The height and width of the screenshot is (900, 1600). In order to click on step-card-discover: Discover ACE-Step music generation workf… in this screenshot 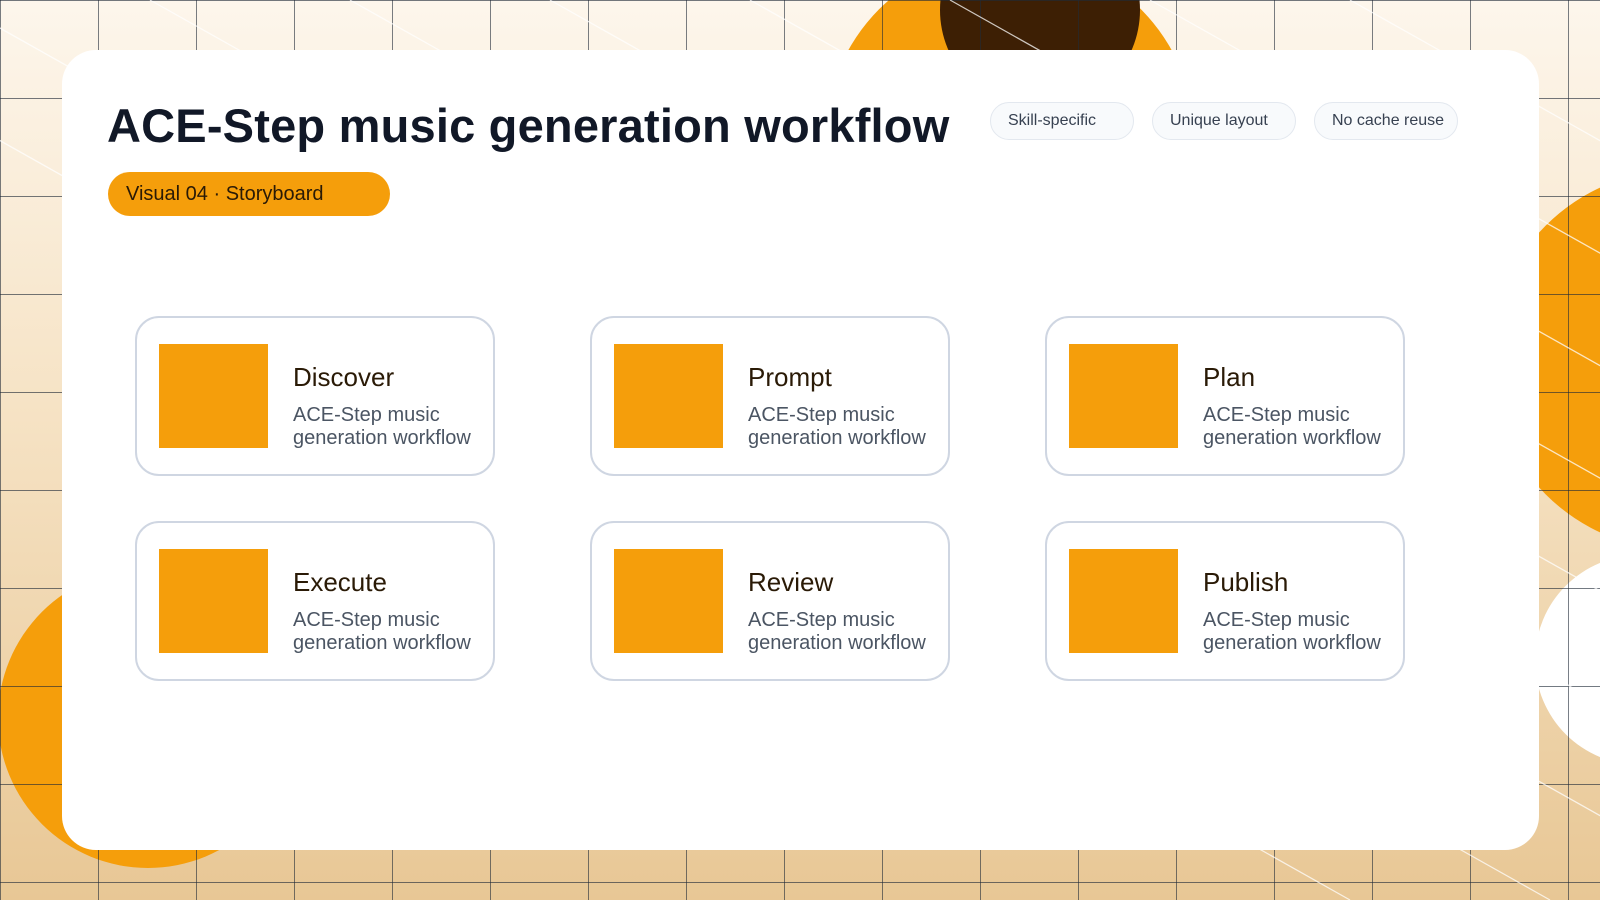, I will do `click(315, 396)`.